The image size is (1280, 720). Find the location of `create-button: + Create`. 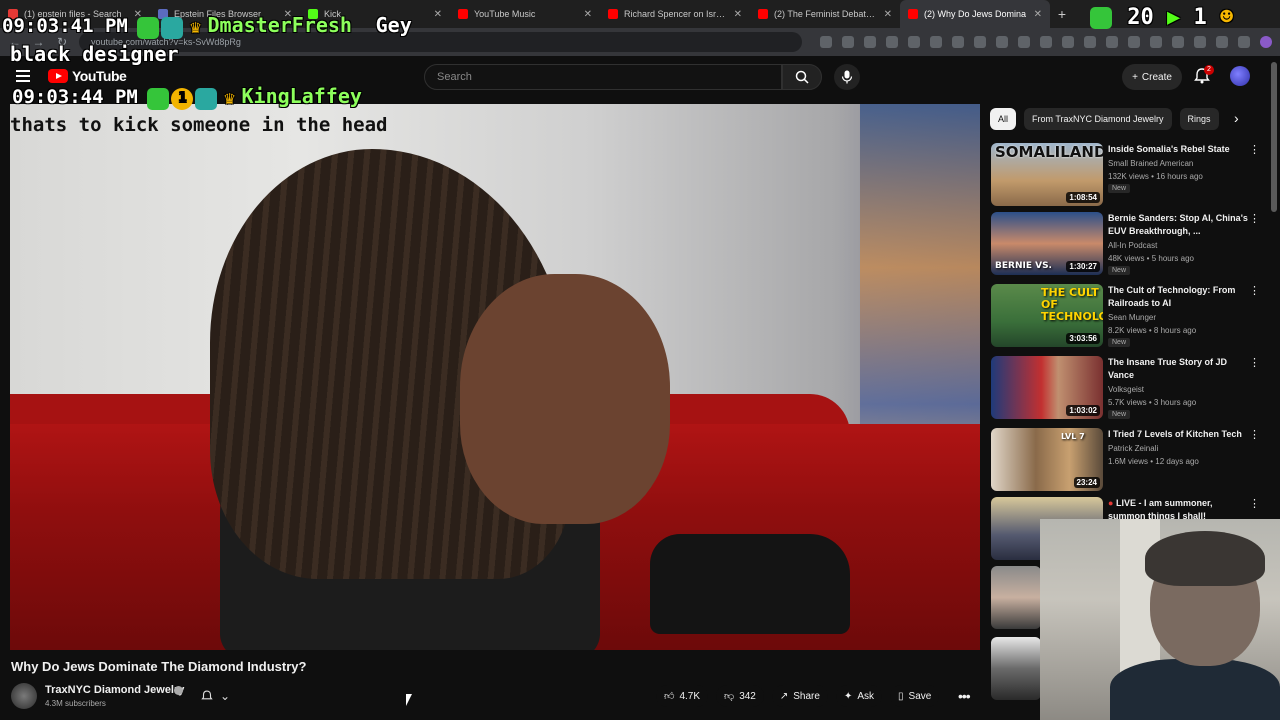

create-button: + Create is located at coordinates (1152, 77).